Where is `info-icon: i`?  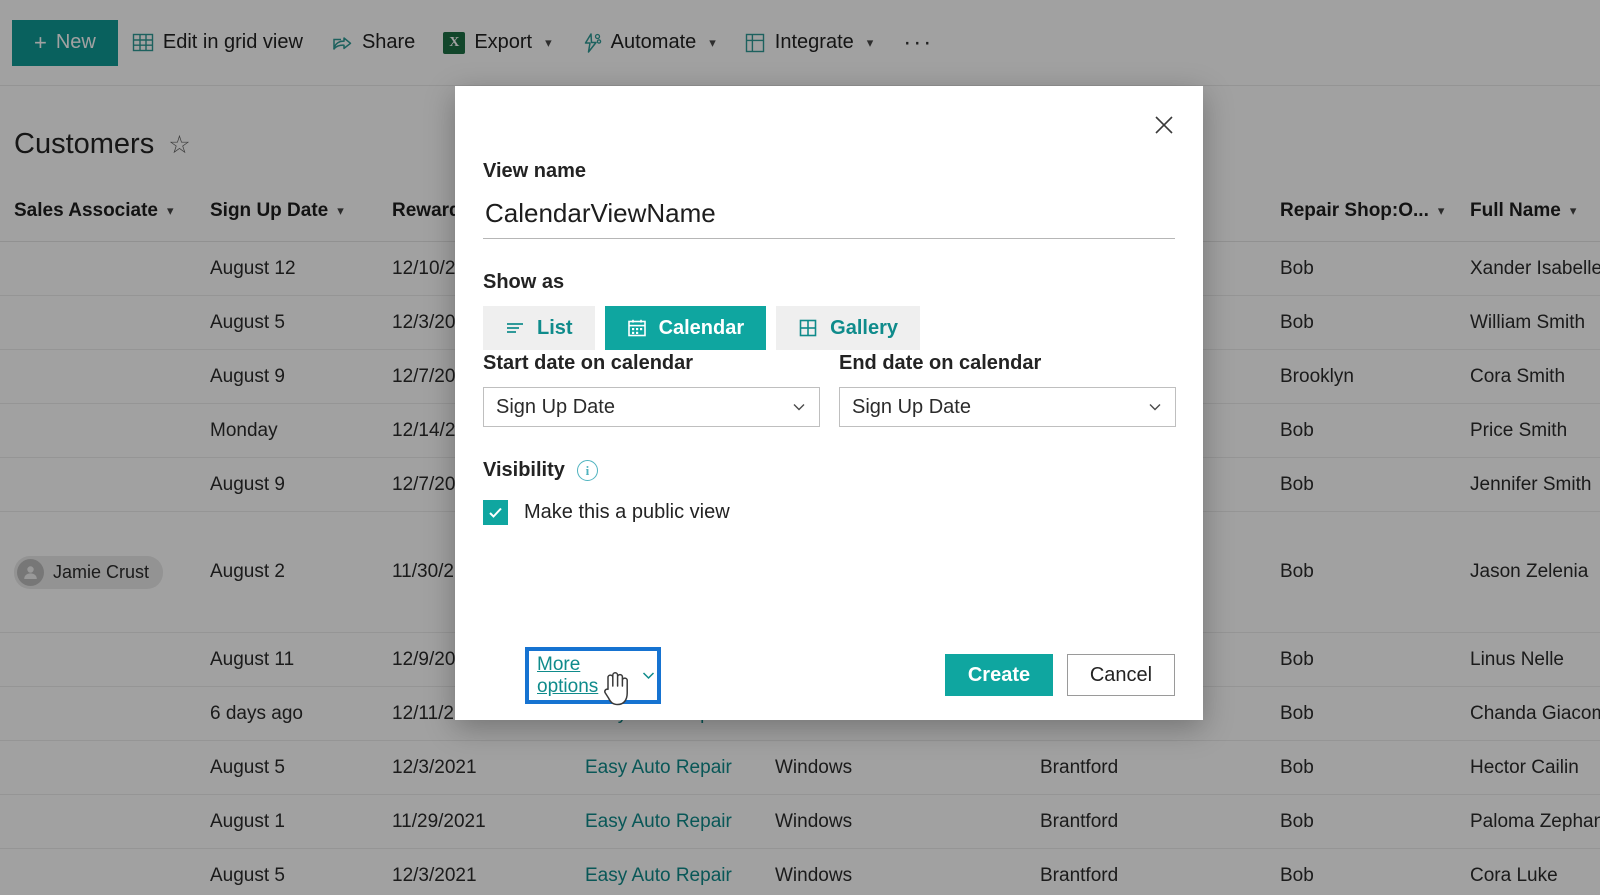 info-icon: i is located at coordinates (587, 470).